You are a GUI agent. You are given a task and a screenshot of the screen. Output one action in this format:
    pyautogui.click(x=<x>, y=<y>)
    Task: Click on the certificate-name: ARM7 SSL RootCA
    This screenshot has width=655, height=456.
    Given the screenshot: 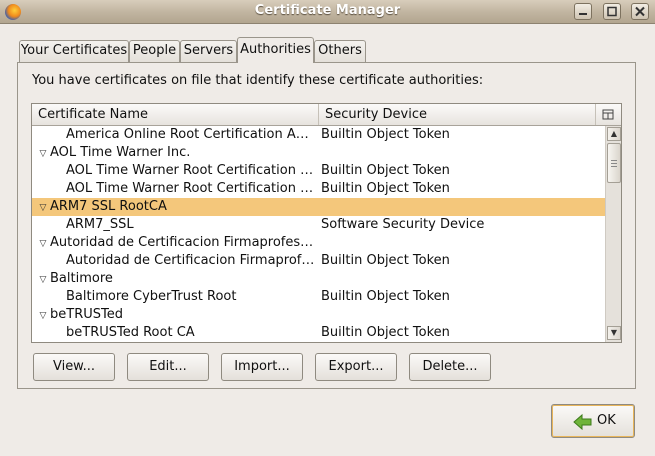 What is the action you would take?
    pyautogui.click(x=108, y=206)
    